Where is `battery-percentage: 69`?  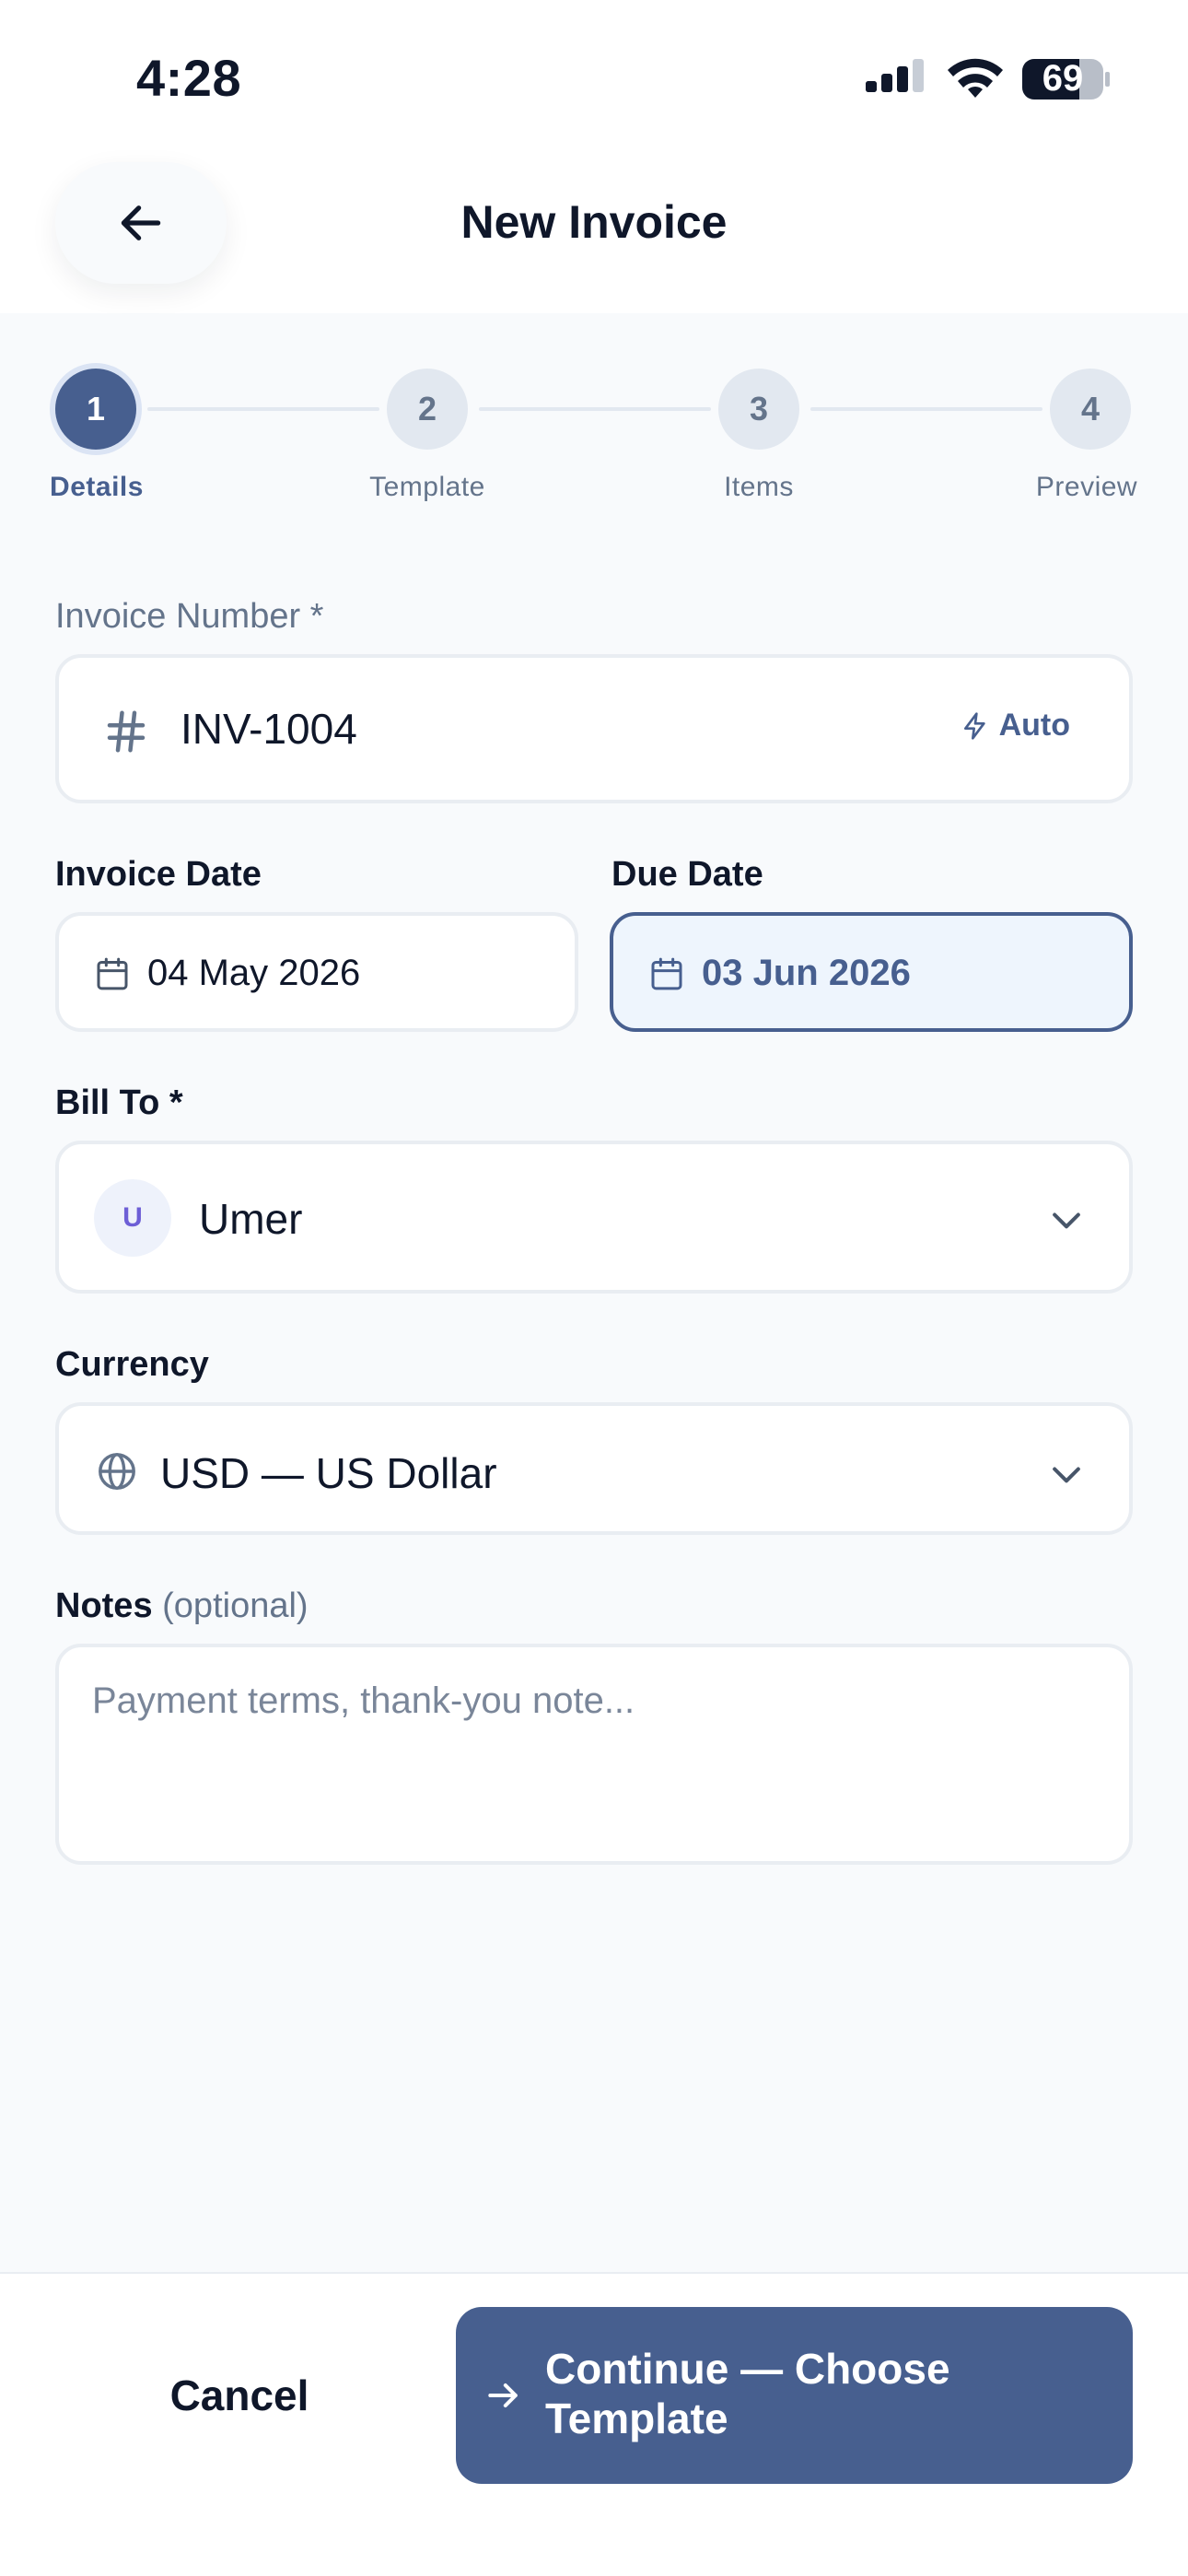 battery-percentage: 69 is located at coordinates (1063, 78).